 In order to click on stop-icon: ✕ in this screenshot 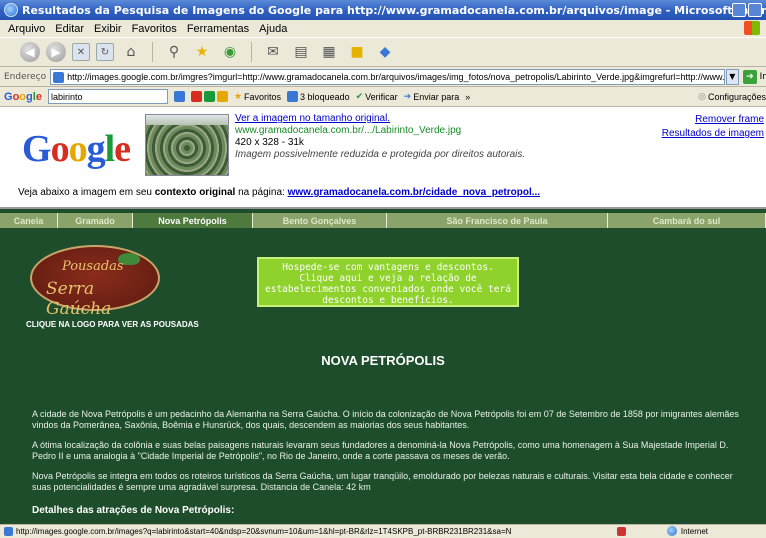, I will do `click(81, 52)`.